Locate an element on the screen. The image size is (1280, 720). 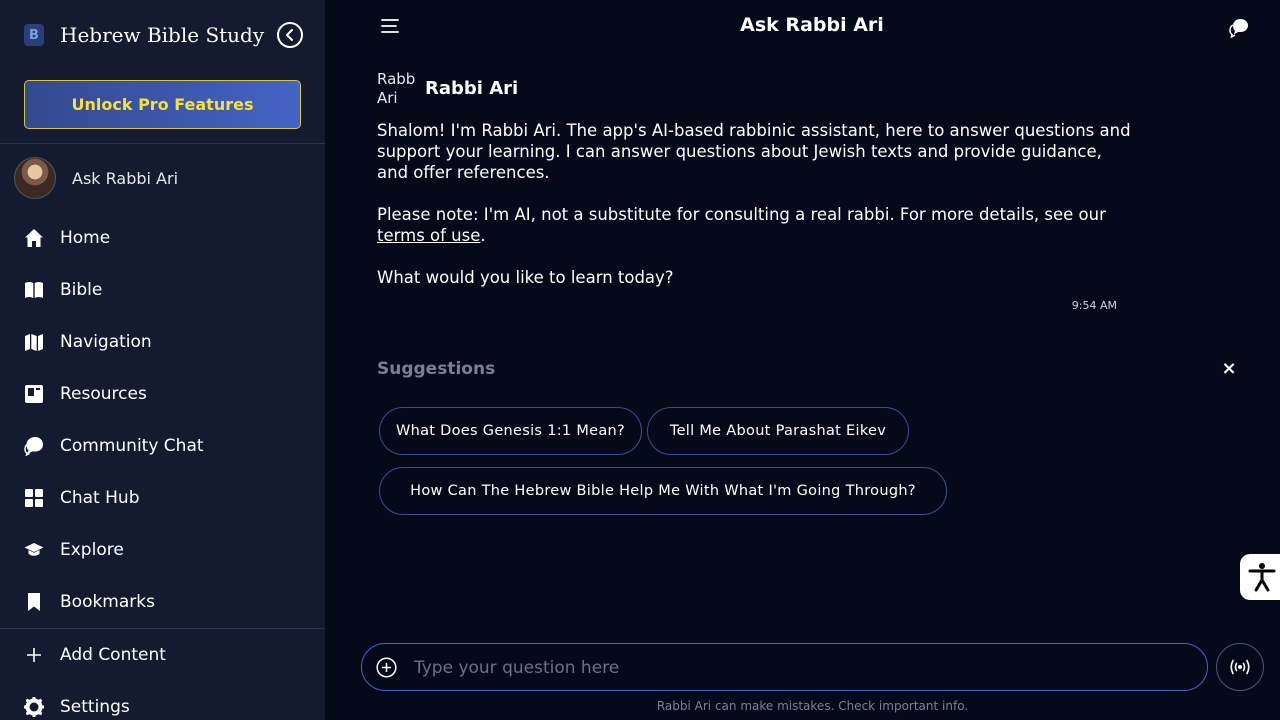
map-icon is located at coordinates (34, 342).